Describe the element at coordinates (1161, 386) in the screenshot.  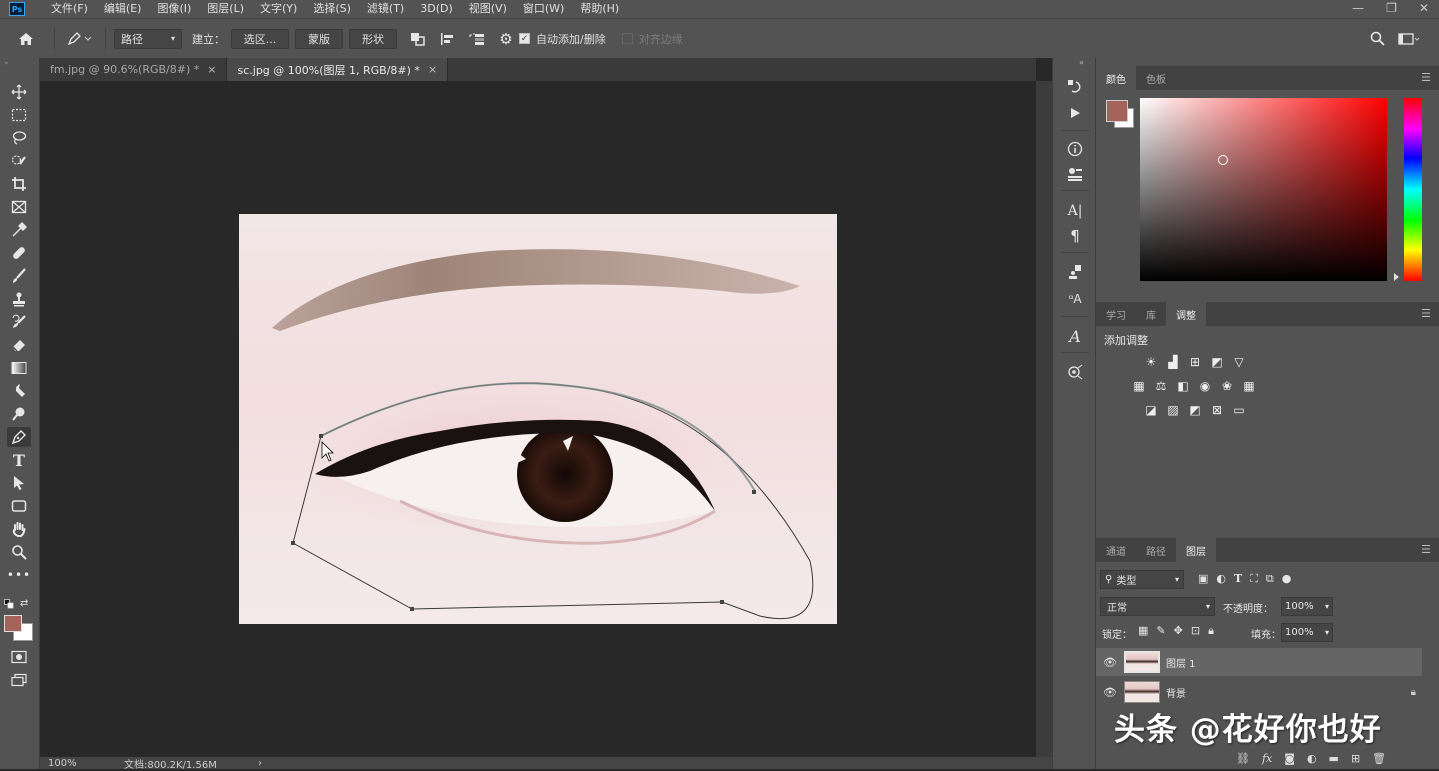
I see `color-balance-icon: ⚖` at that location.